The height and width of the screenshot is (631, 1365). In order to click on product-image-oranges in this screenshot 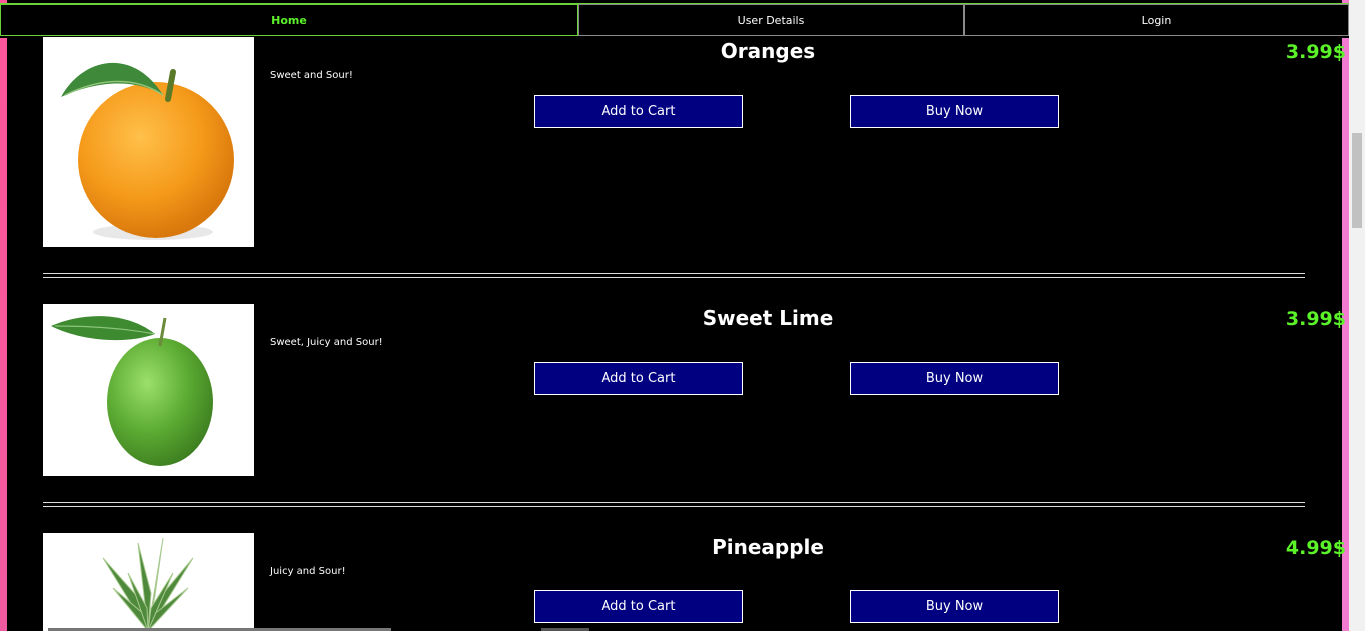, I will do `click(148, 142)`.